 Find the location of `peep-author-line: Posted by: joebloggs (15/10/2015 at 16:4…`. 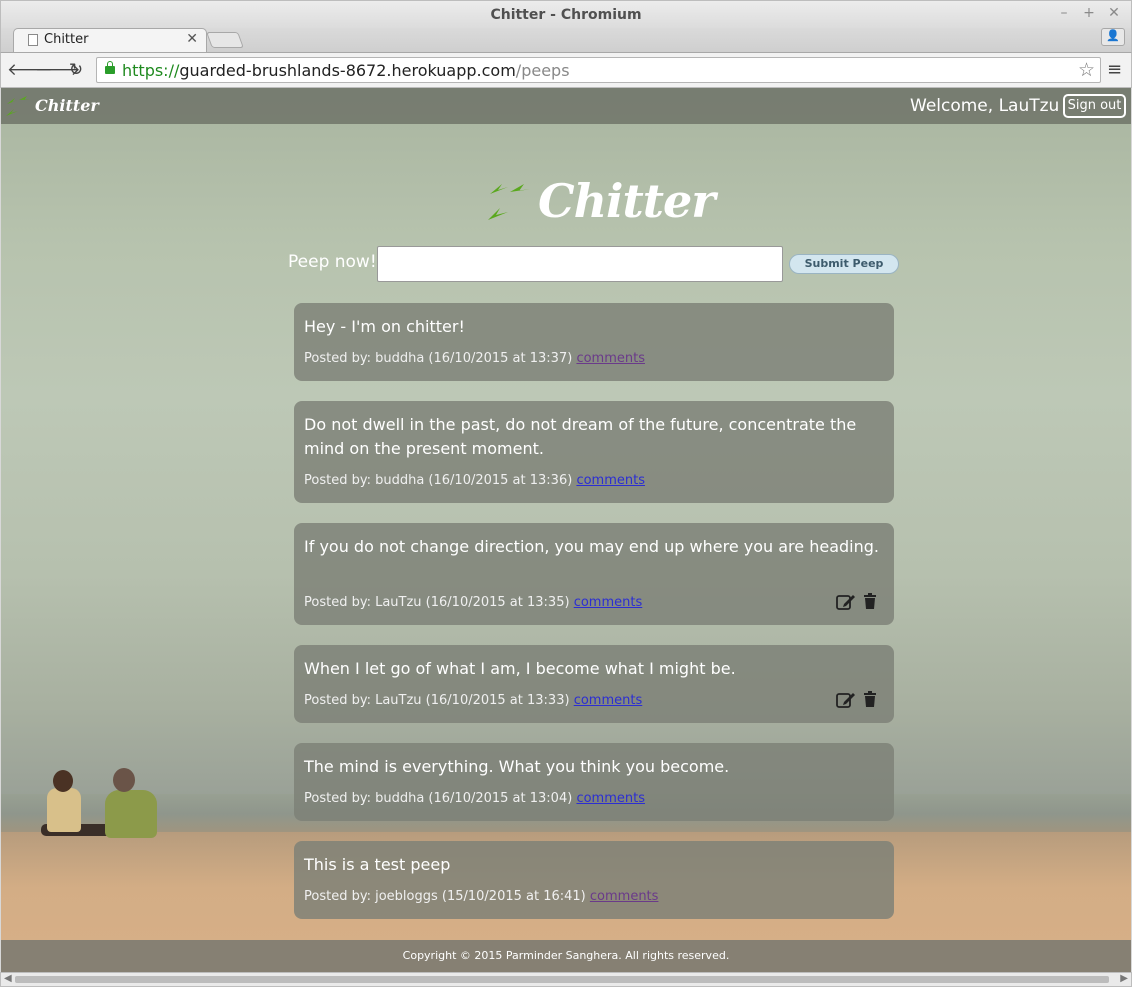

peep-author-line: Posted by: joebloggs (15/10/2015 at 16:4… is located at coordinates (445, 896).